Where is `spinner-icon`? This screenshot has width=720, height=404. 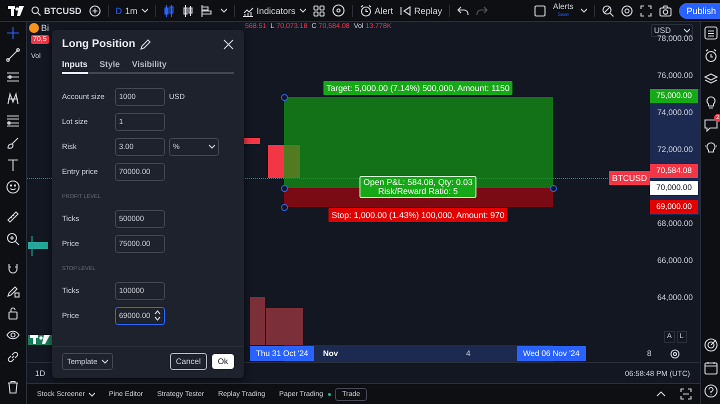
spinner-icon is located at coordinates (157, 315).